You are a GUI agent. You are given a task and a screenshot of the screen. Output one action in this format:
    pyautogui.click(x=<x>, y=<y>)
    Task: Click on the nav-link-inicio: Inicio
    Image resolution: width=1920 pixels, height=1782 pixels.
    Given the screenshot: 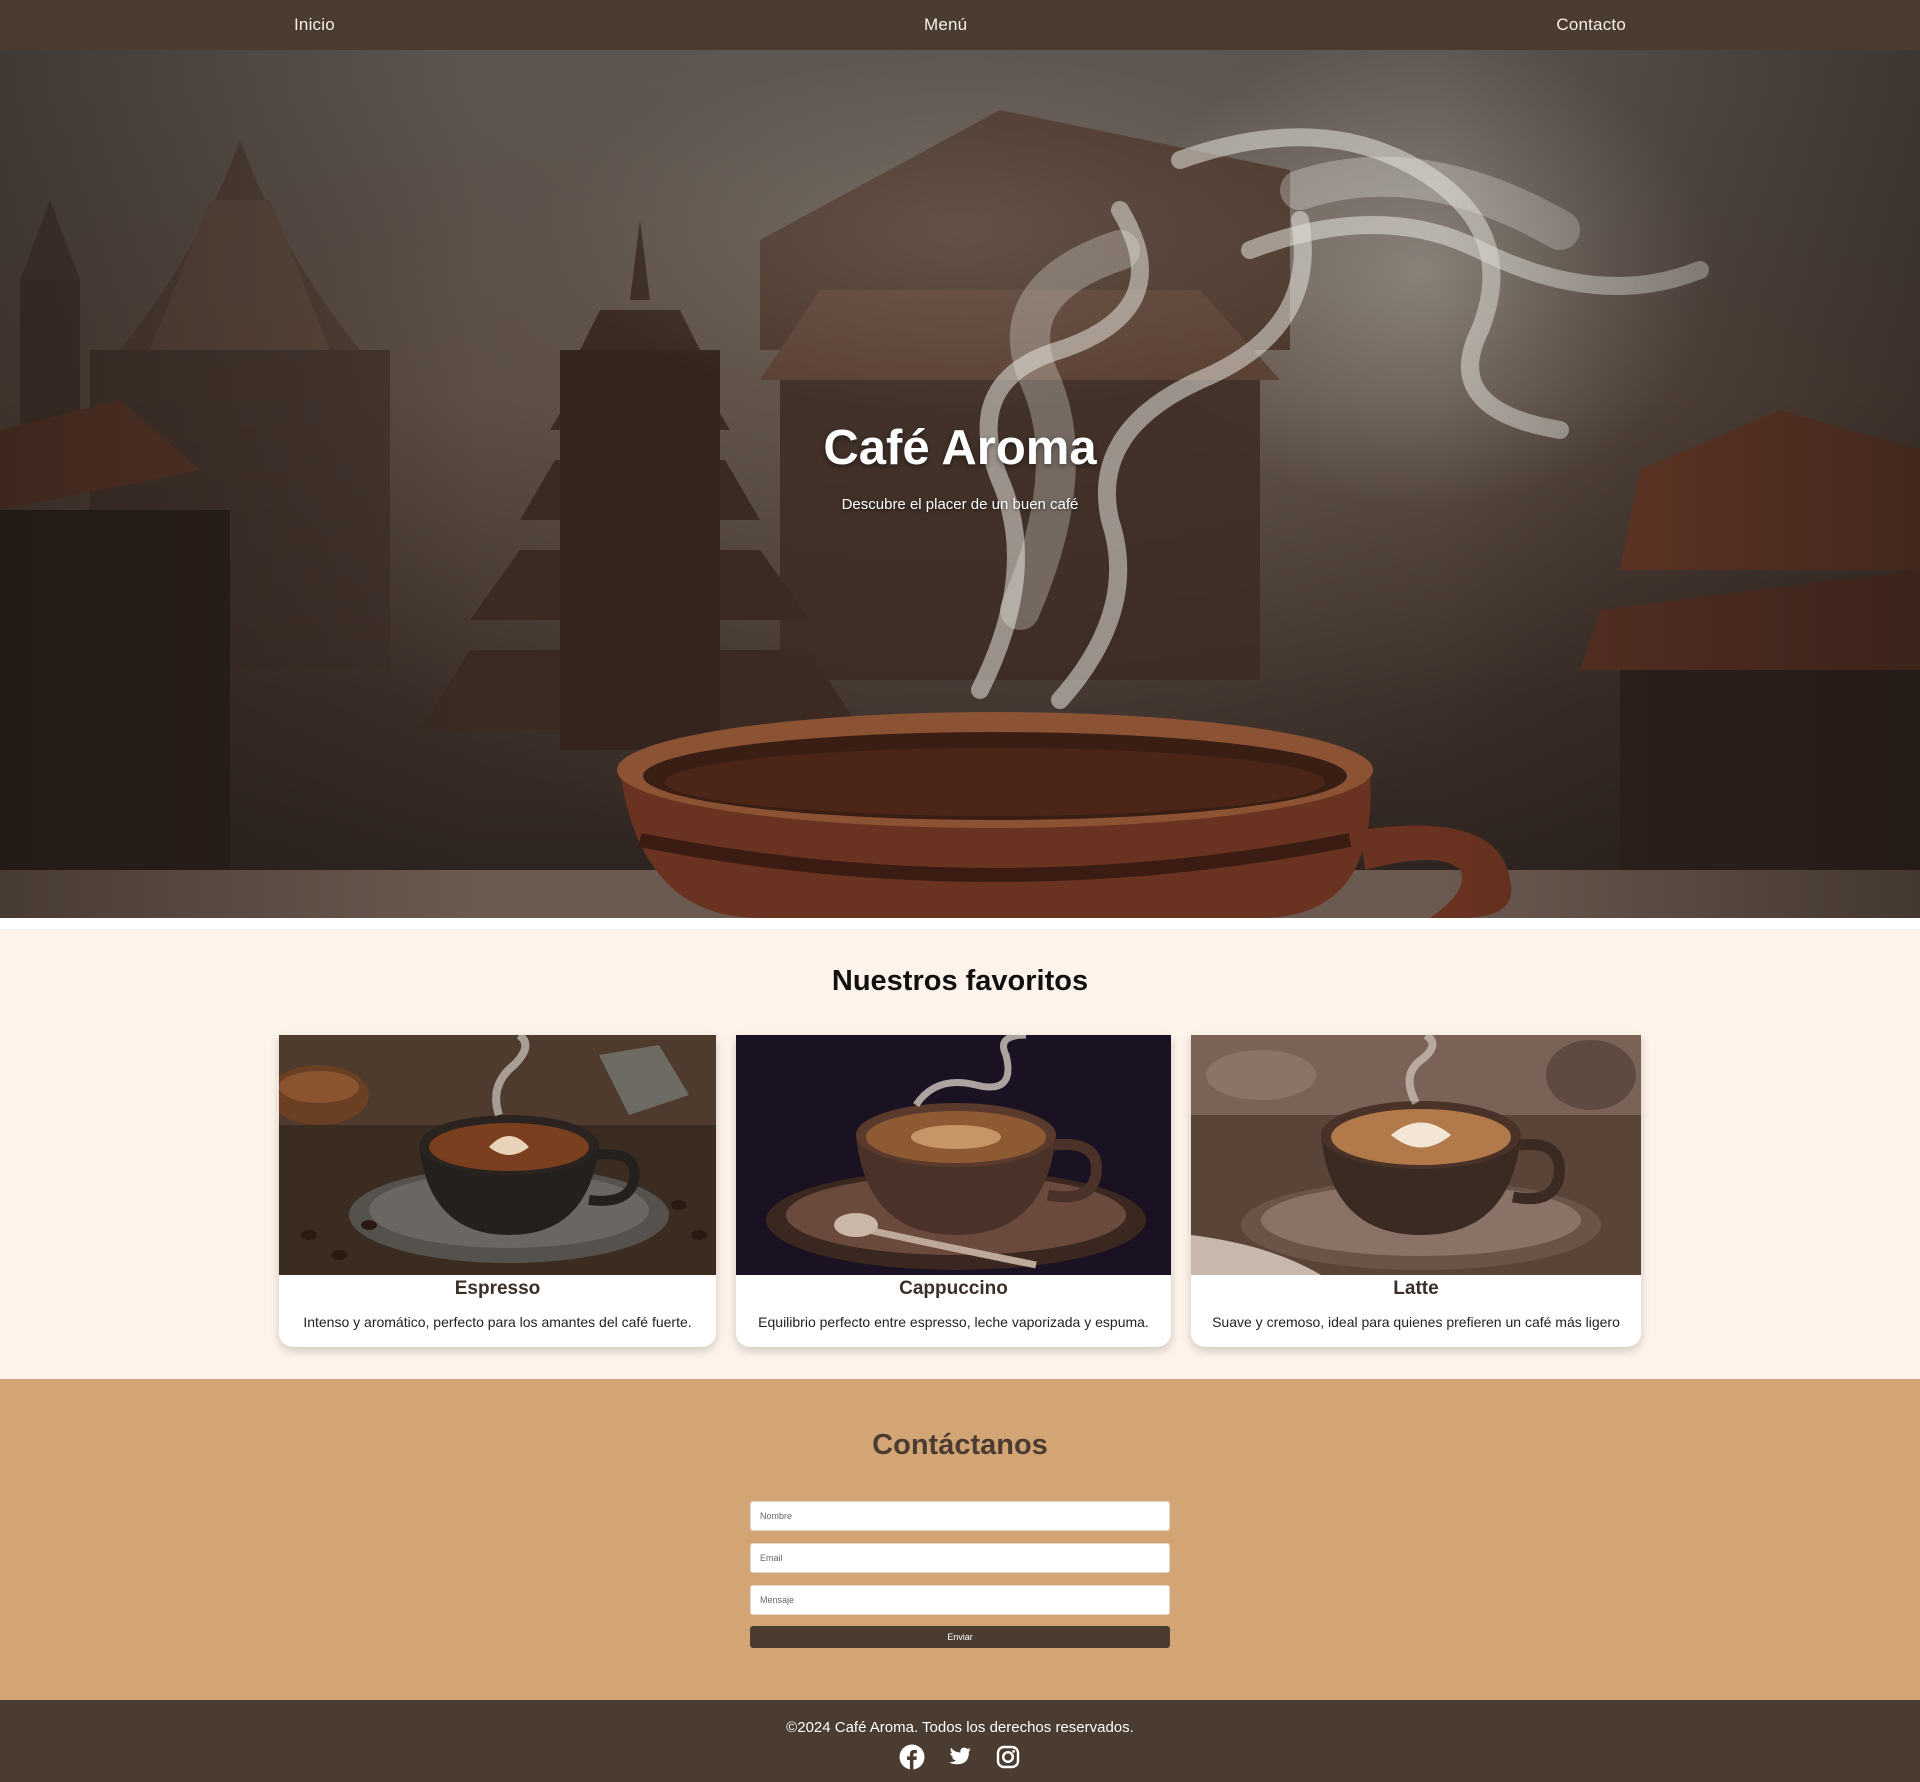 What is the action you would take?
    pyautogui.click(x=314, y=25)
    